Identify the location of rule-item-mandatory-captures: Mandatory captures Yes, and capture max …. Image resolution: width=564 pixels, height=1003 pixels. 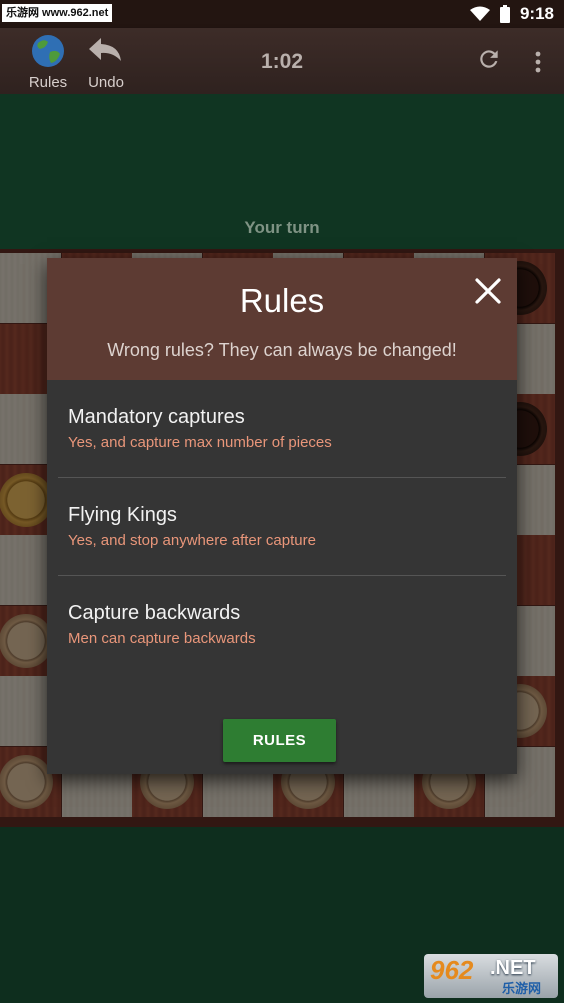
(283, 428).